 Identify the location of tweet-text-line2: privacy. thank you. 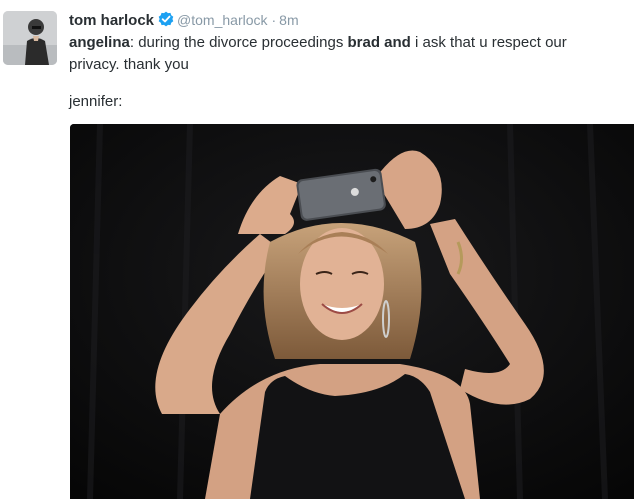
(129, 64).